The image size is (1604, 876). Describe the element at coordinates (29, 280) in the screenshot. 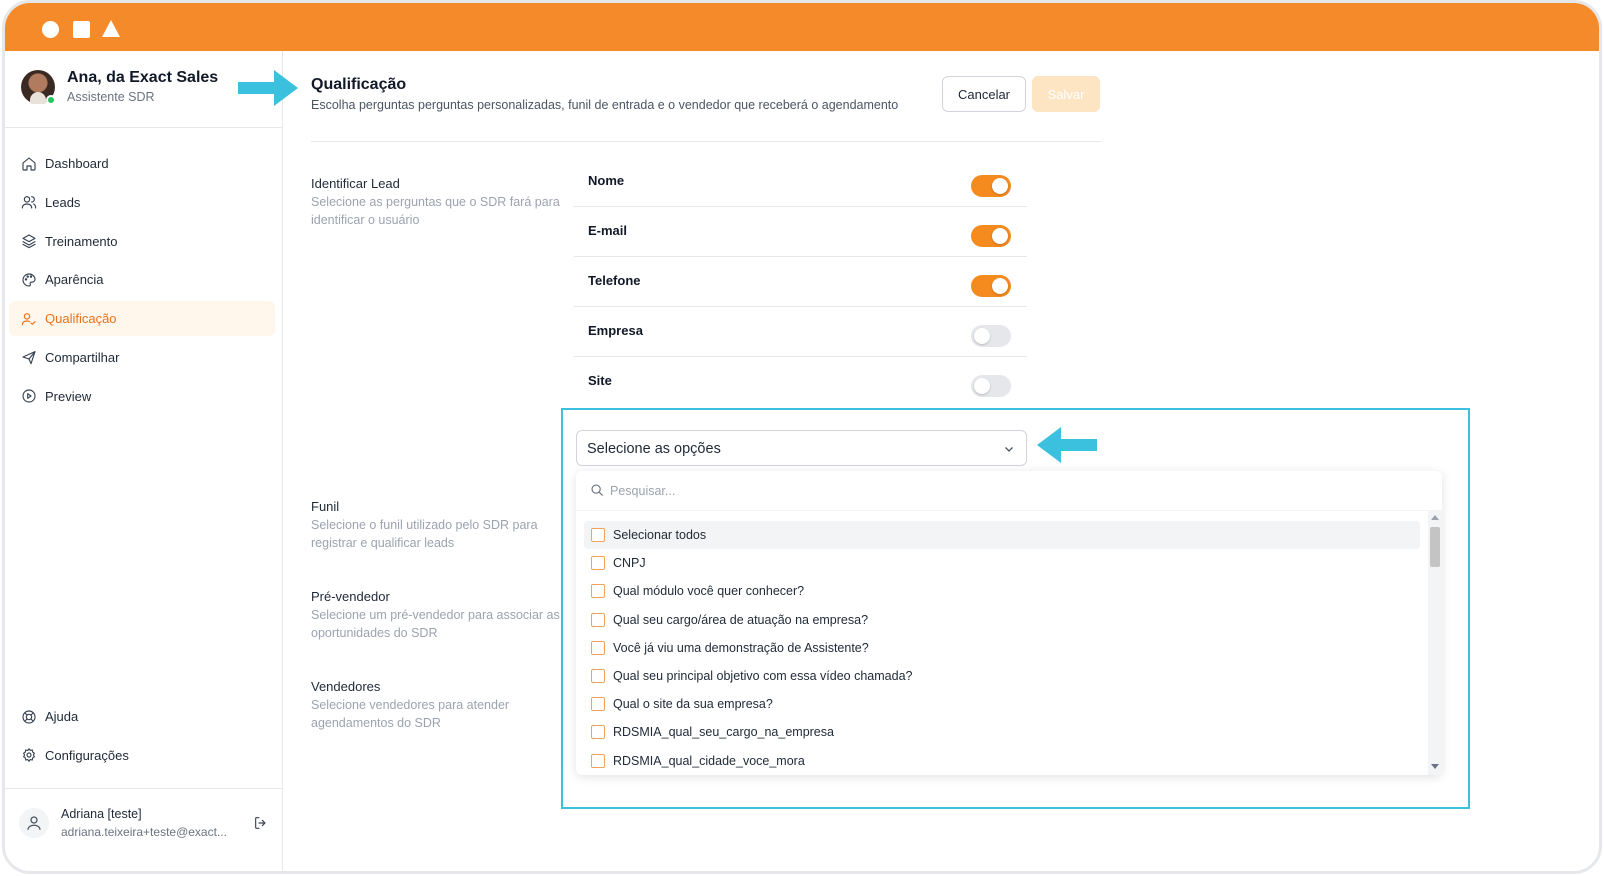

I see `palette-icon` at that location.